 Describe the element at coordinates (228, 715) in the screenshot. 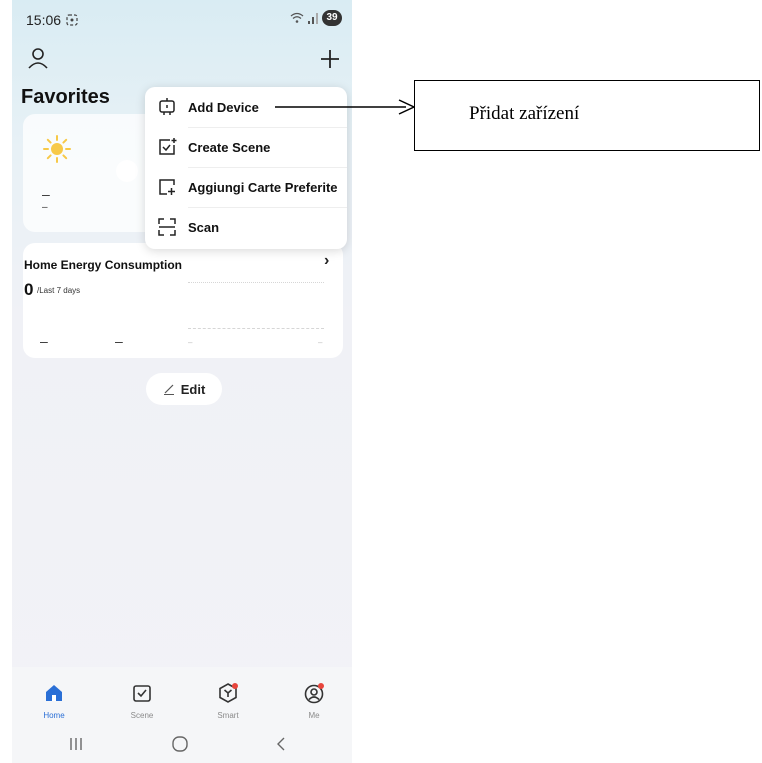

I see `tab-label: Smart` at that location.